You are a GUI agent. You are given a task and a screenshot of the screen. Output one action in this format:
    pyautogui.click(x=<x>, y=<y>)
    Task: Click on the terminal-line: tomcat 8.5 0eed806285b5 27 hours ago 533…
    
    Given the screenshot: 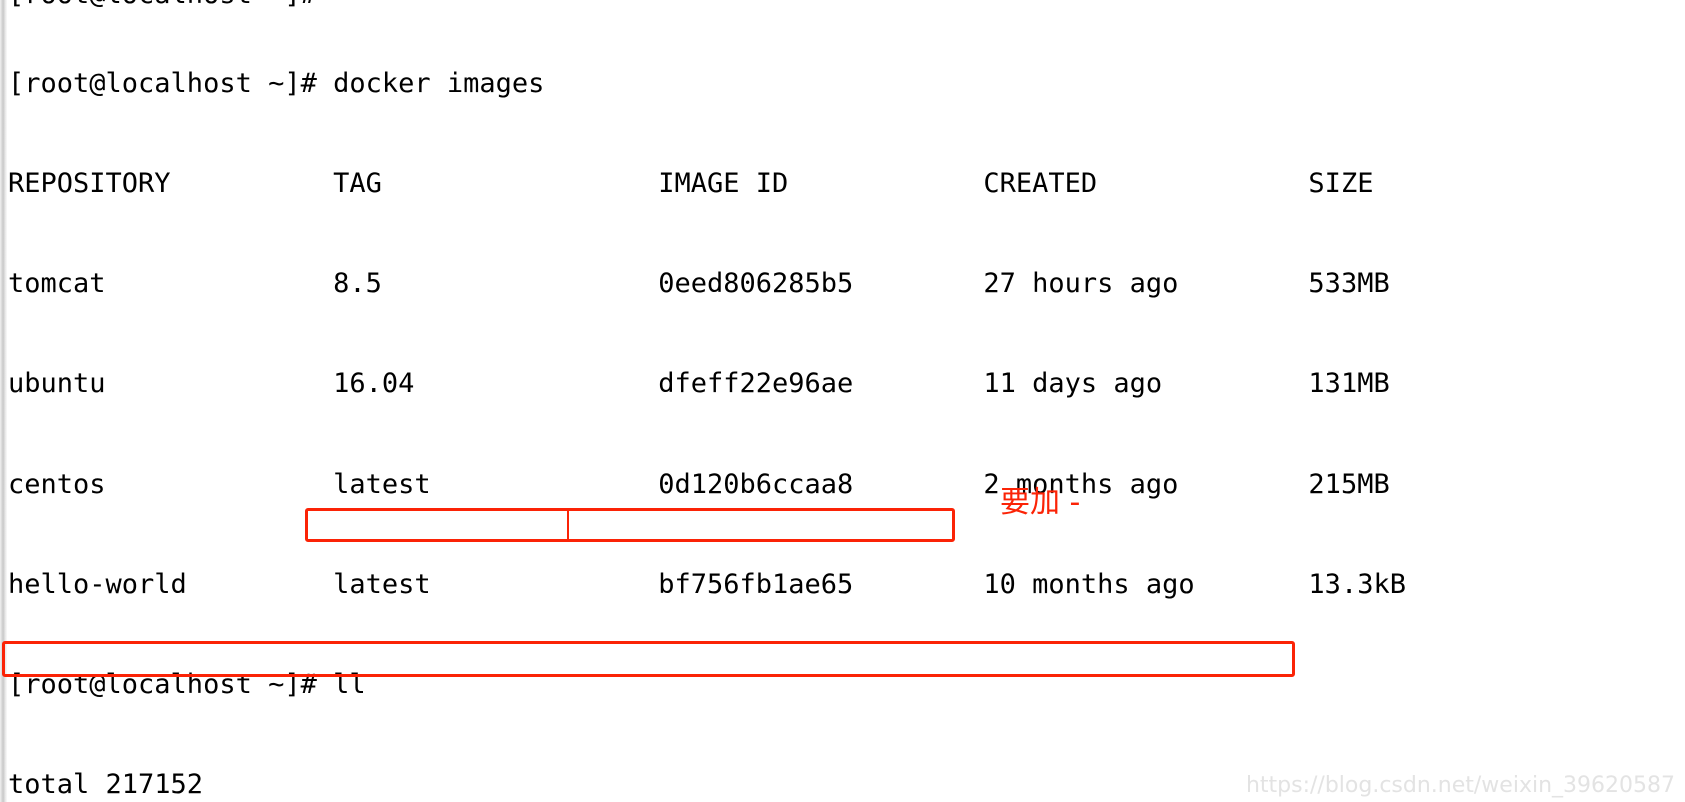 What is the action you would take?
    pyautogui.click(x=699, y=284)
    